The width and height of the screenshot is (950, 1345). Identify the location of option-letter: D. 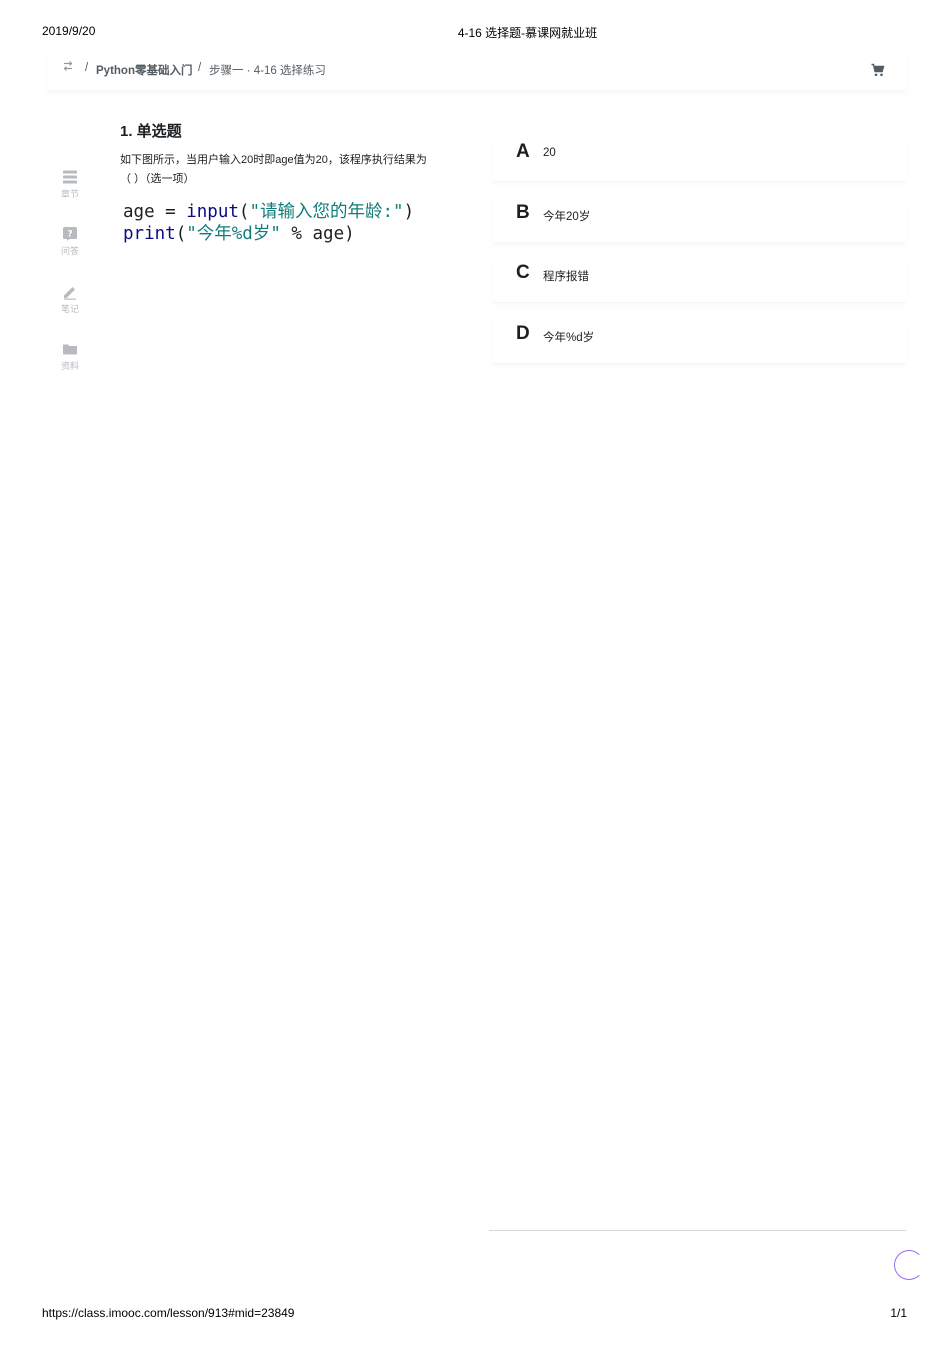
(523, 333).